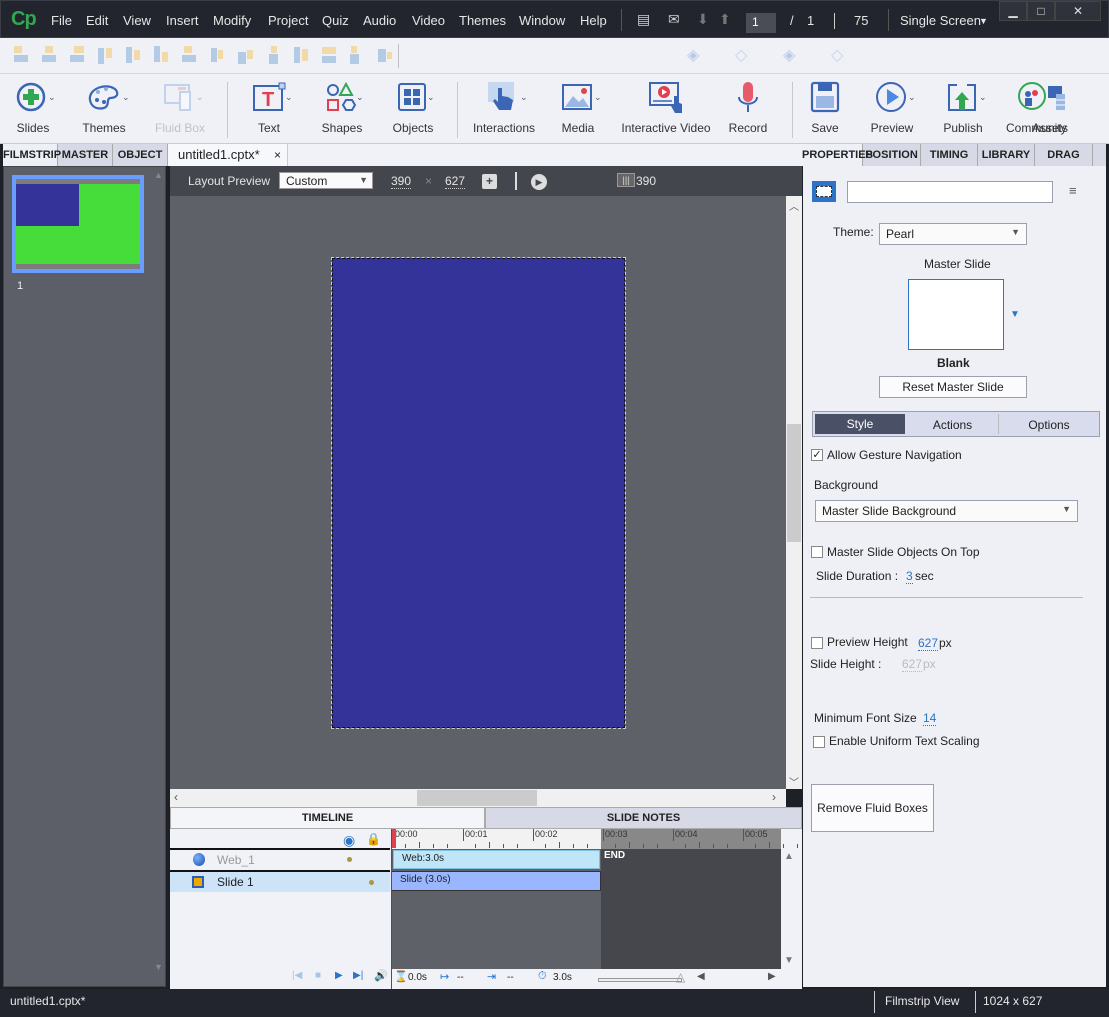 This screenshot has height=1017, width=1109. What do you see at coordinates (489, 181) in the screenshot?
I see `add-breakpoint-icon: +` at bounding box center [489, 181].